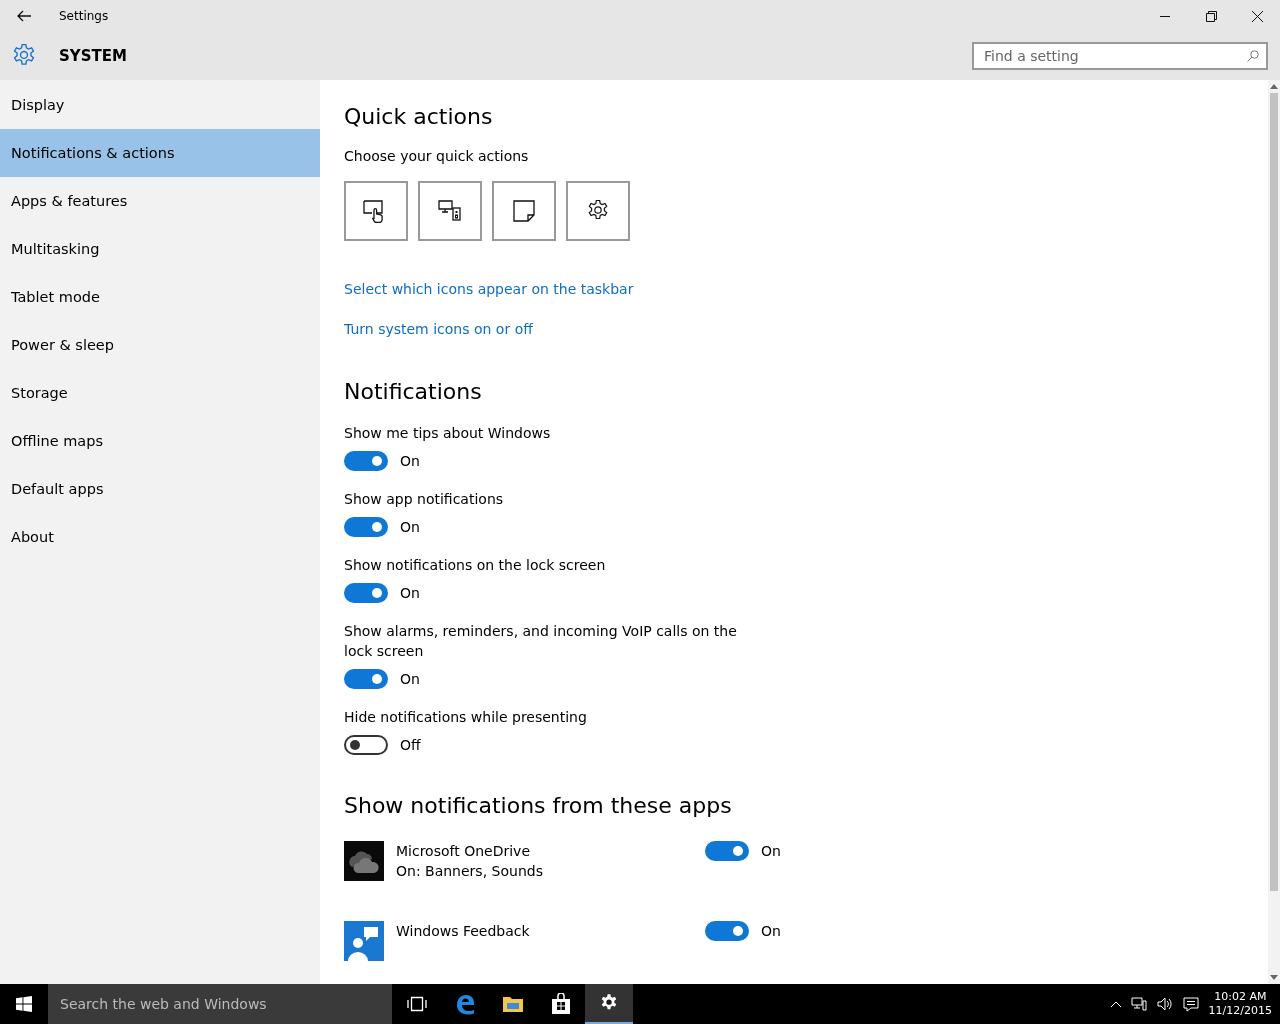  Describe the element at coordinates (160, 441) in the screenshot. I see `sidebar-item: Offline maps` at that location.